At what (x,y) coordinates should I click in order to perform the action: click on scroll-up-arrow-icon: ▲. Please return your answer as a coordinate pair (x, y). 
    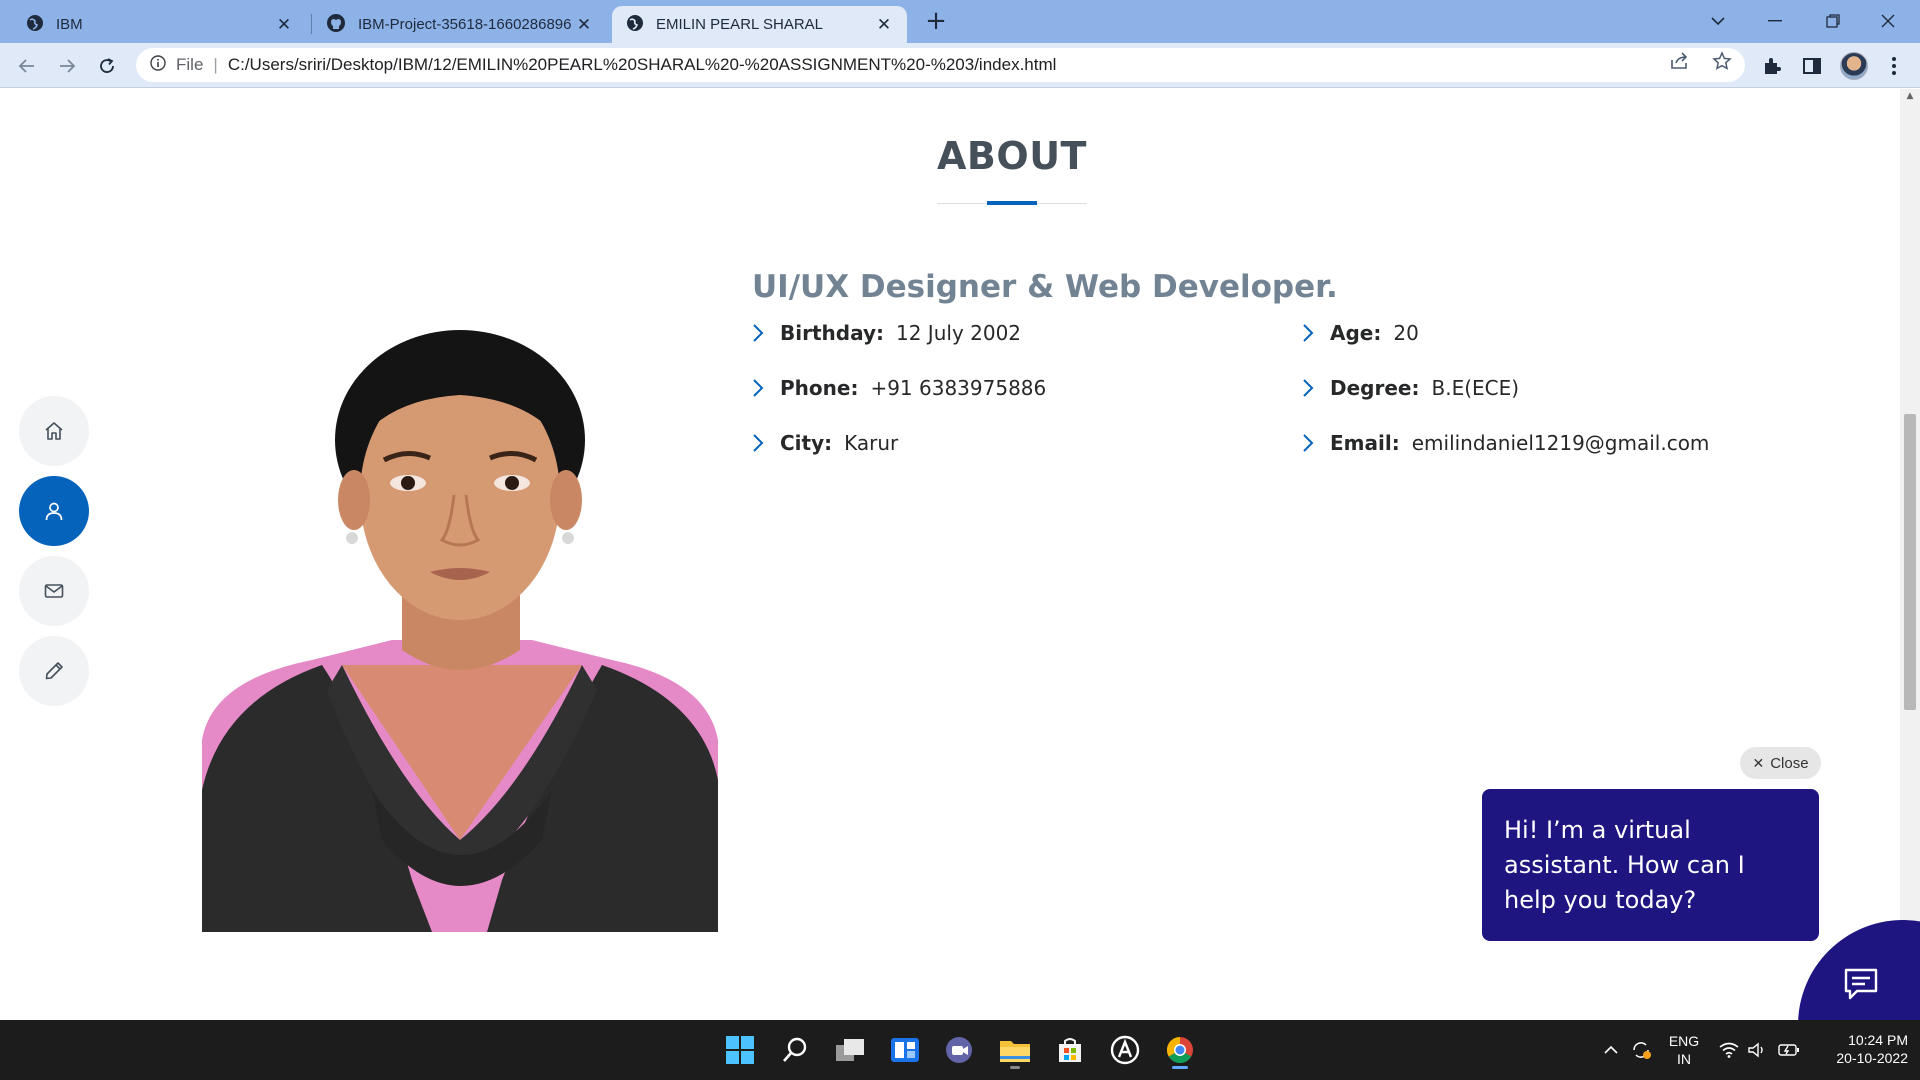
    Looking at the image, I should click on (1910, 96).